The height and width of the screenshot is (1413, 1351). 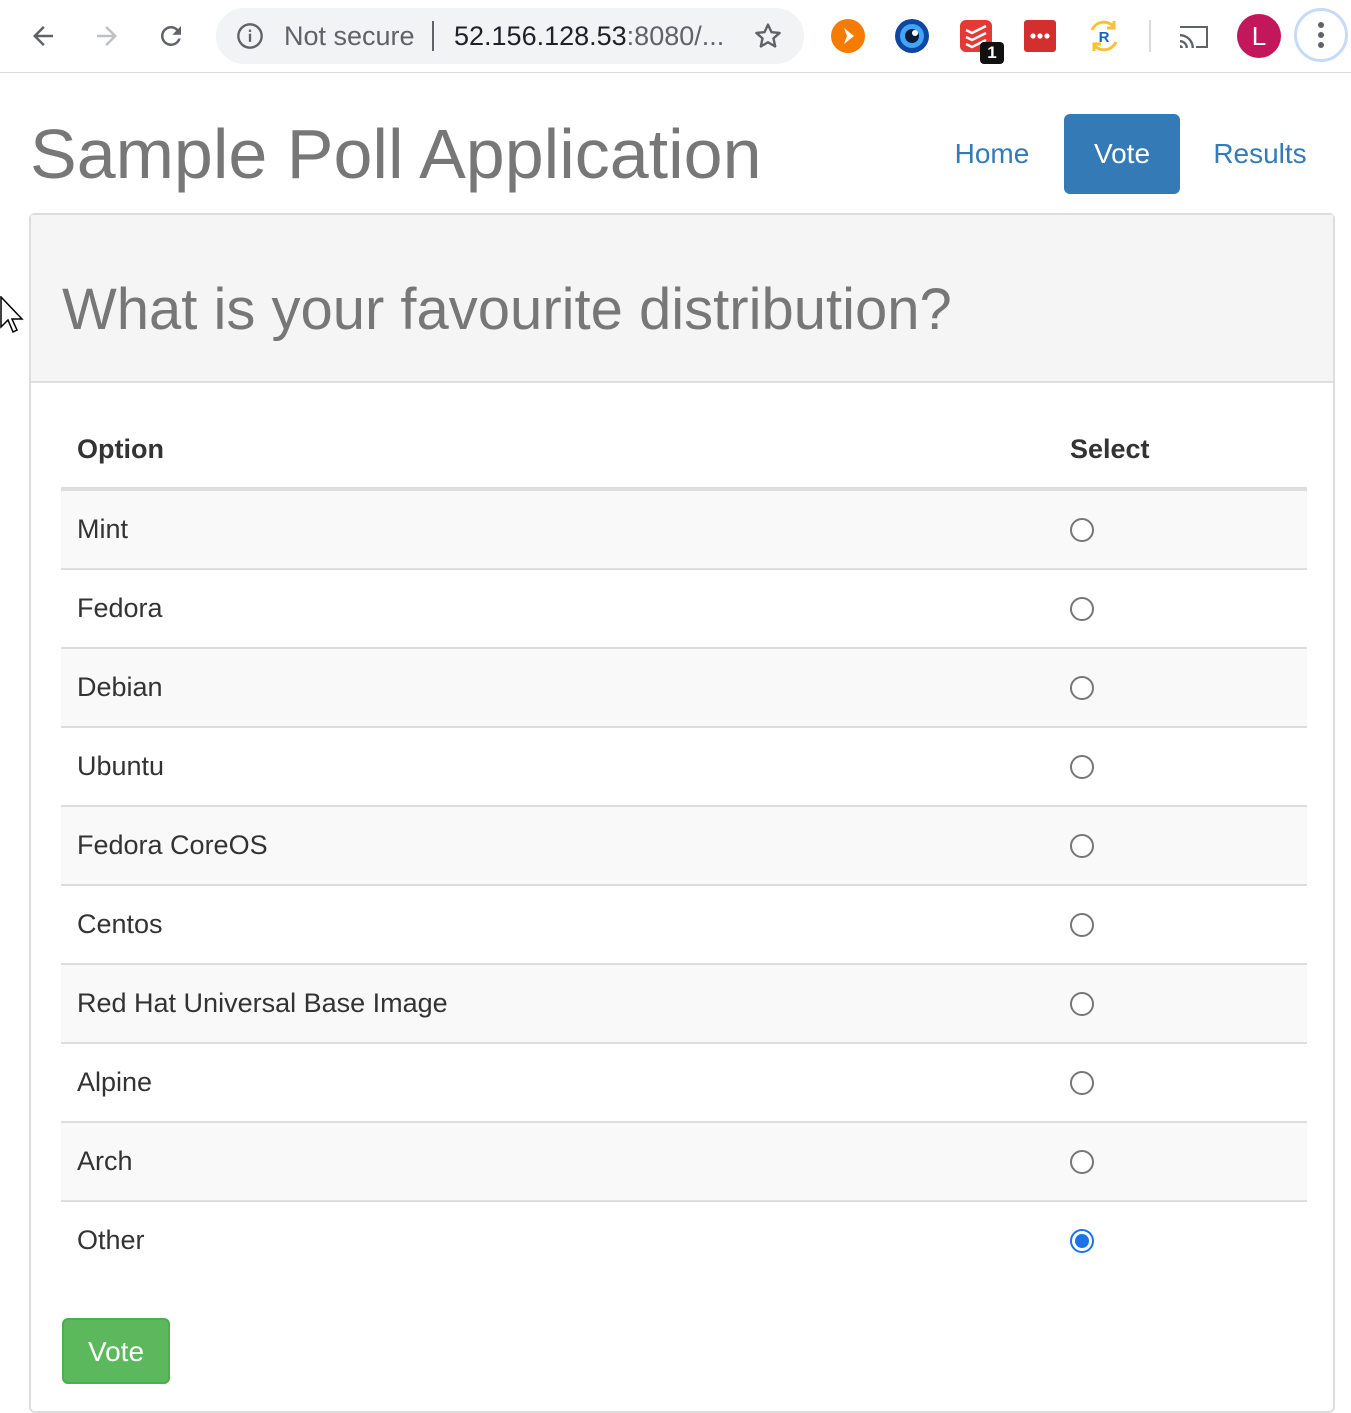 What do you see at coordinates (557, 846) in the screenshot?
I see `option-label: Fedora CoreOS` at bounding box center [557, 846].